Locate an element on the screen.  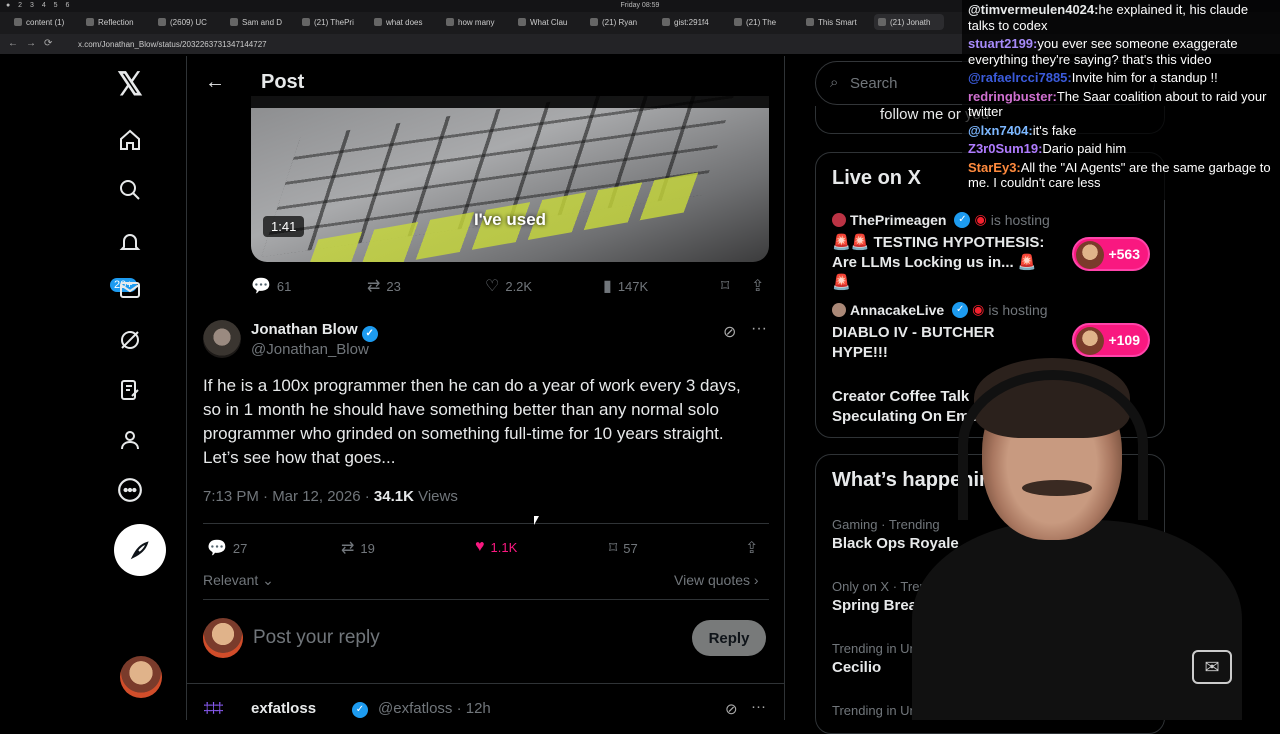
reply-button-submit: Reply is located at coordinates (729, 638).